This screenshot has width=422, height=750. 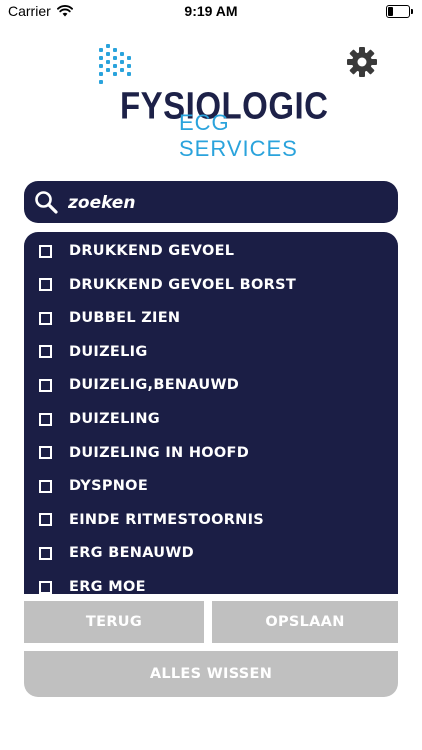 I want to click on list-item: DYSPNOE, so click(x=211, y=486).